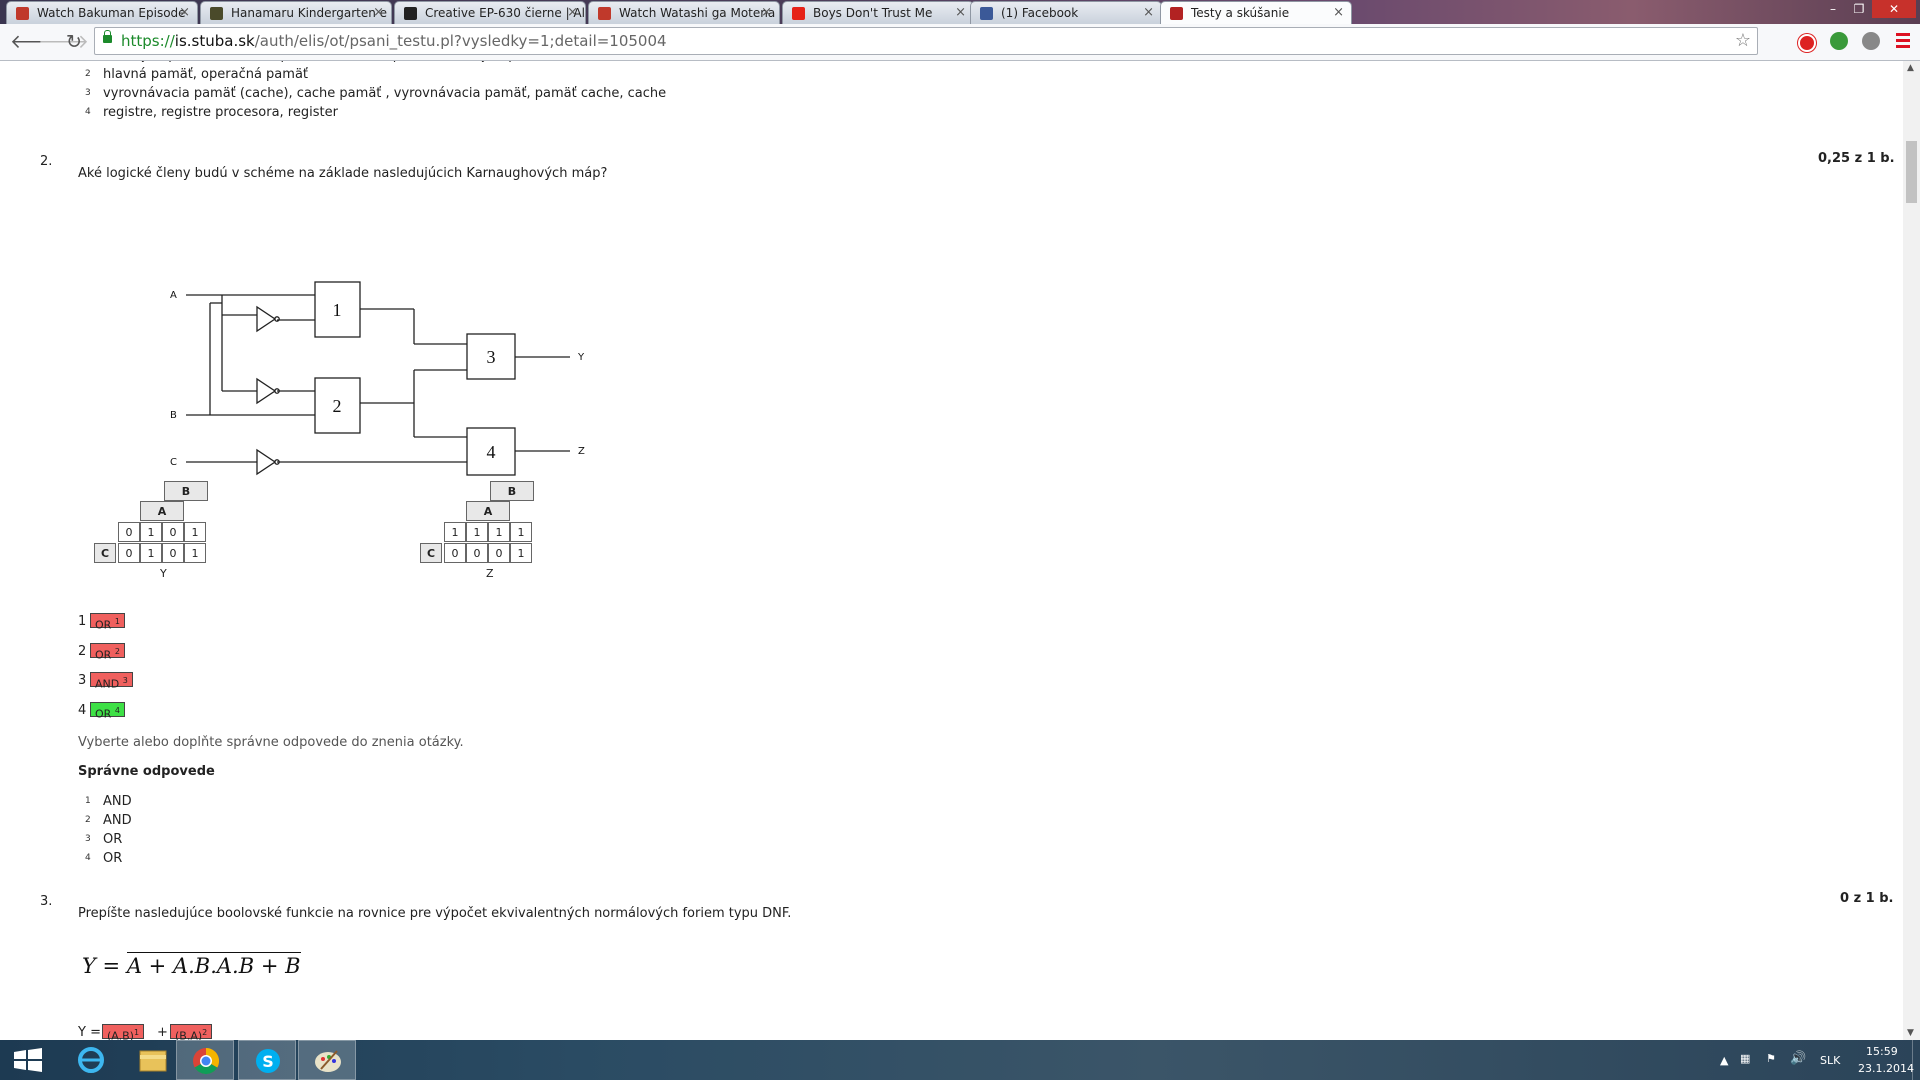 The image size is (1920, 1085). I want to click on browser-tab: Boys Don't Trust Me ×, so click(878, 12).